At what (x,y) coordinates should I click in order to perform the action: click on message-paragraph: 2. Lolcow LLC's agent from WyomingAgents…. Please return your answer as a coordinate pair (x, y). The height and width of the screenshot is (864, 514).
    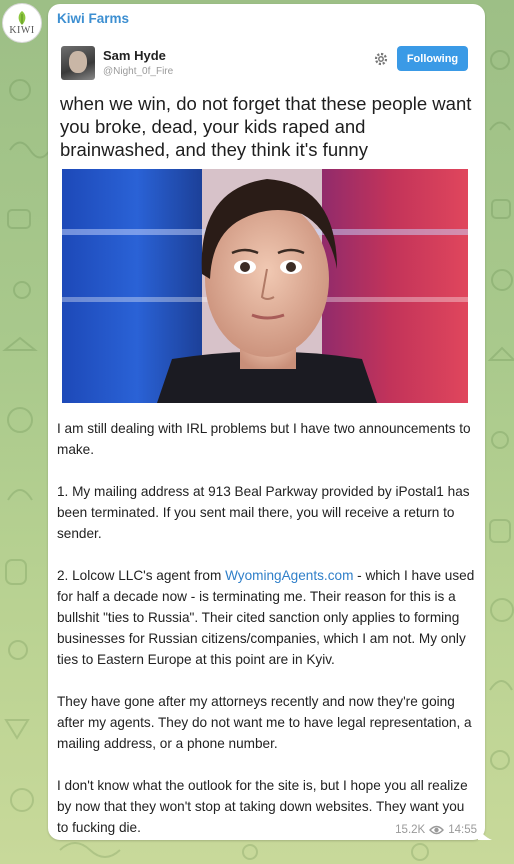
    Looking at the image, I should click on (267, 617).